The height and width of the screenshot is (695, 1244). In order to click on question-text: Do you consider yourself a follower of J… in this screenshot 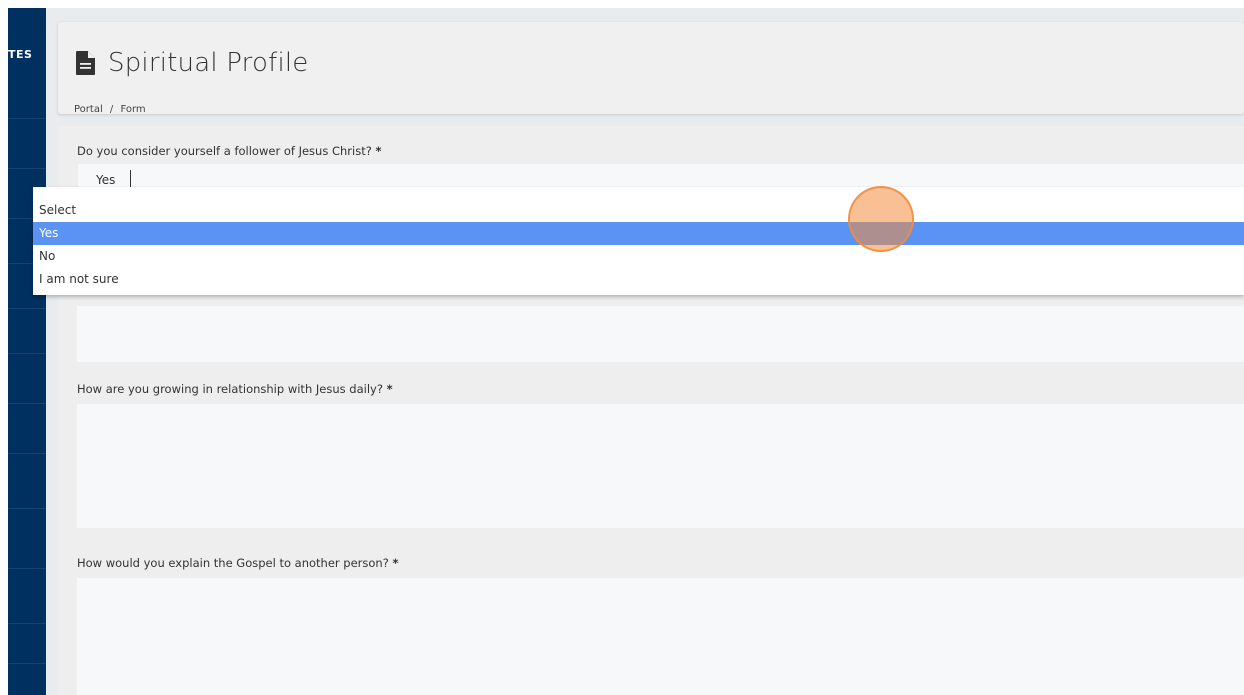, I will do `click(224, 151)`.